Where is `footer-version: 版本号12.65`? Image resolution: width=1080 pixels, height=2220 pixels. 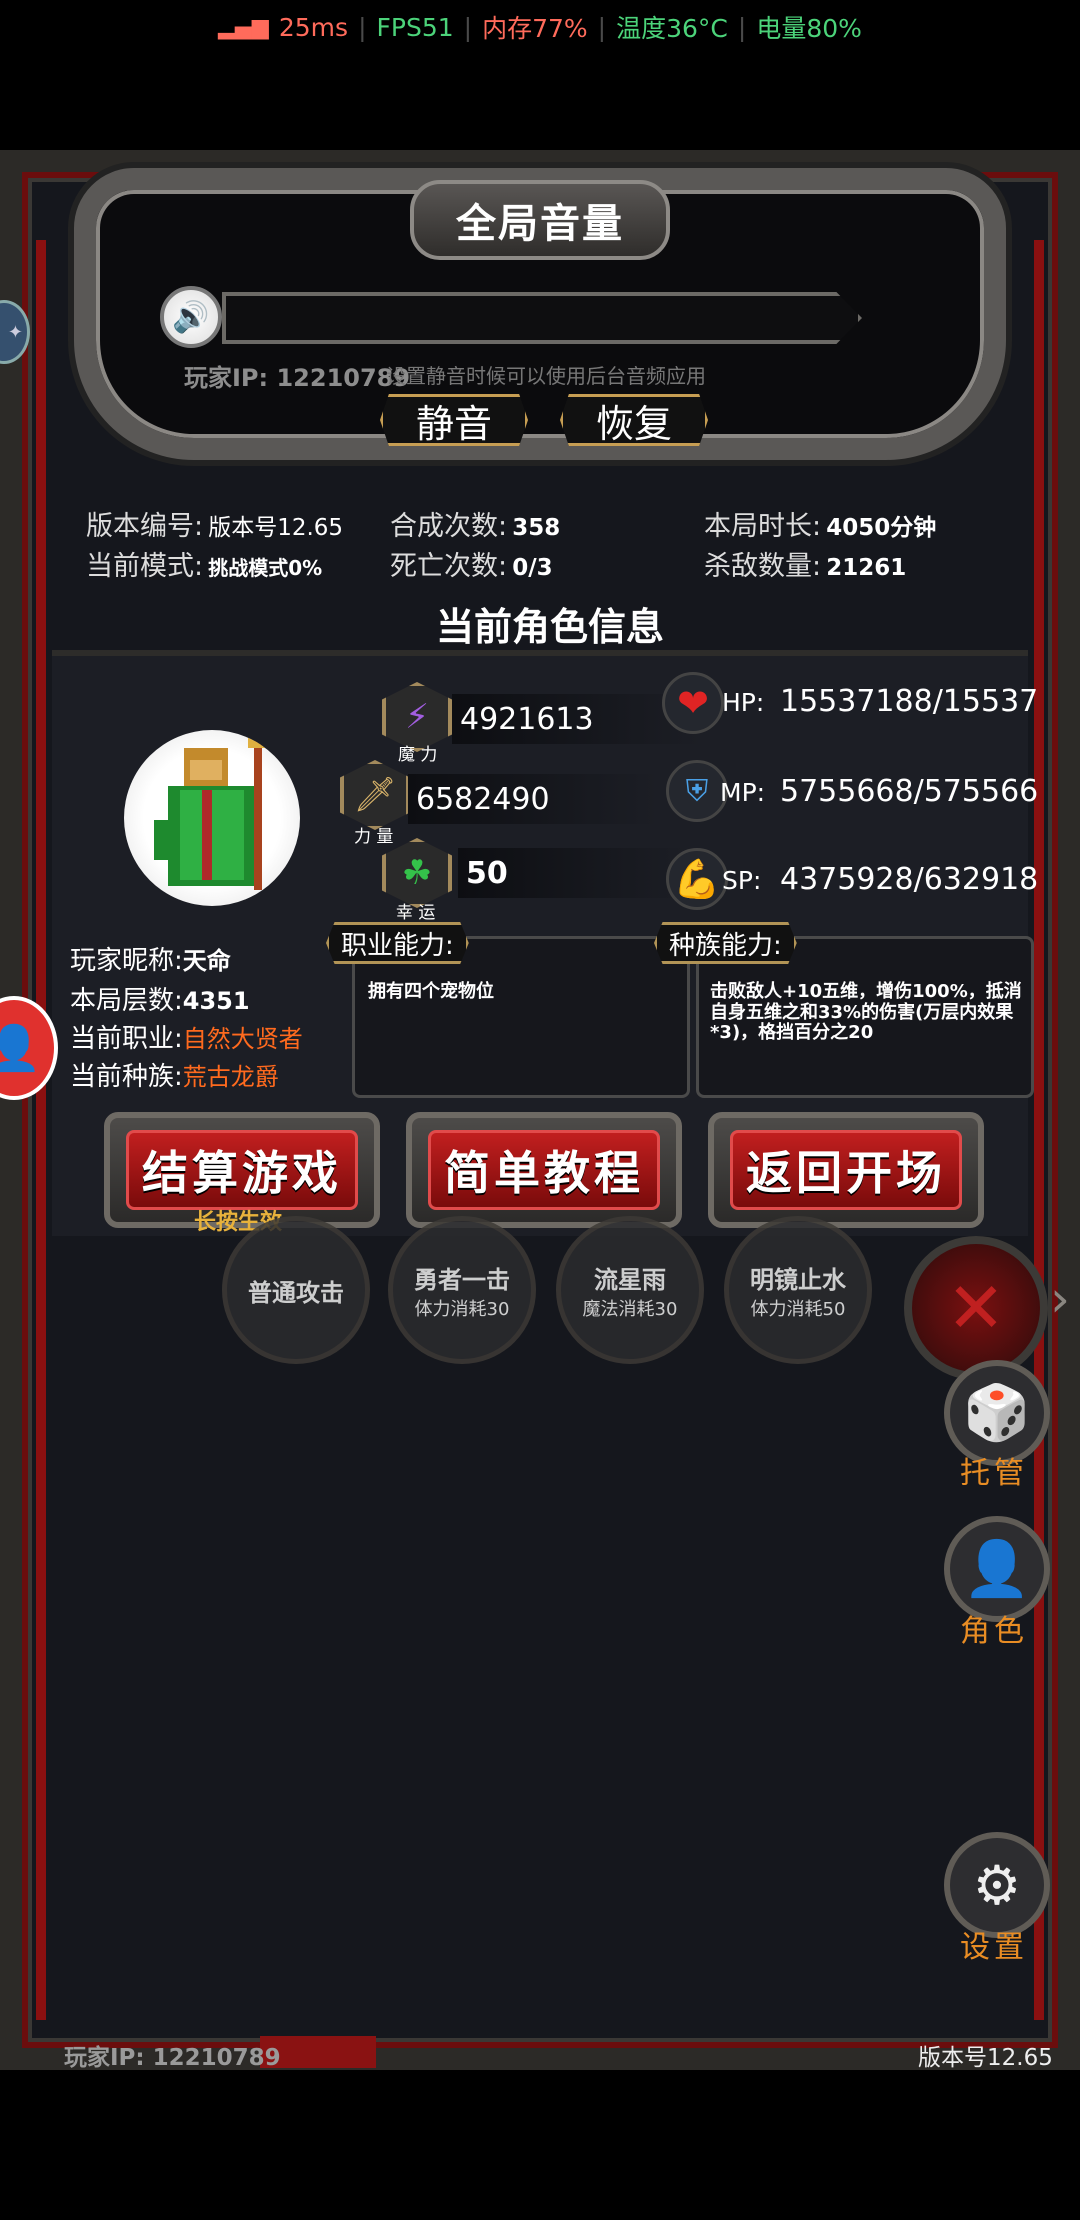
footer-version: 版本号12.65 is located at coordinates (985, 2058).